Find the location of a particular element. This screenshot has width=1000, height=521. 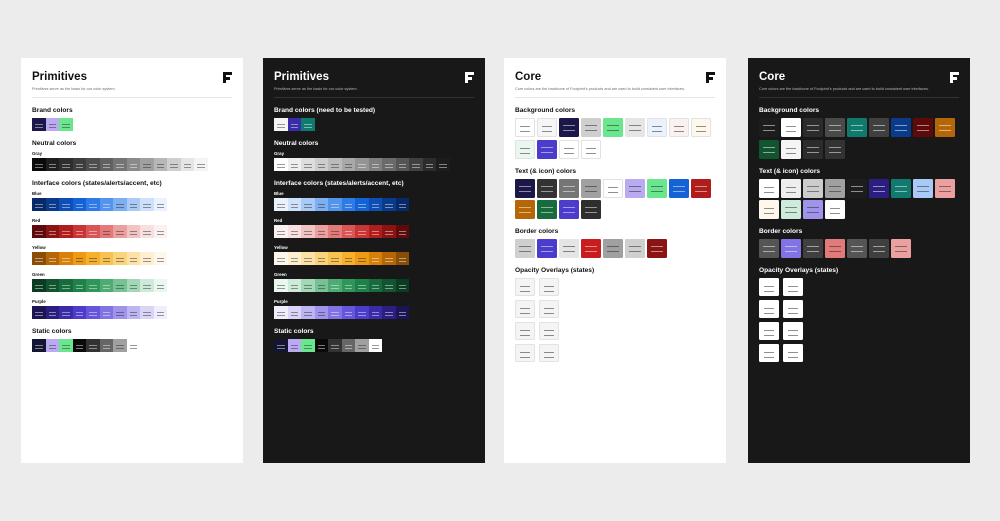

page-header: Core is located at coordinates (615, 76).